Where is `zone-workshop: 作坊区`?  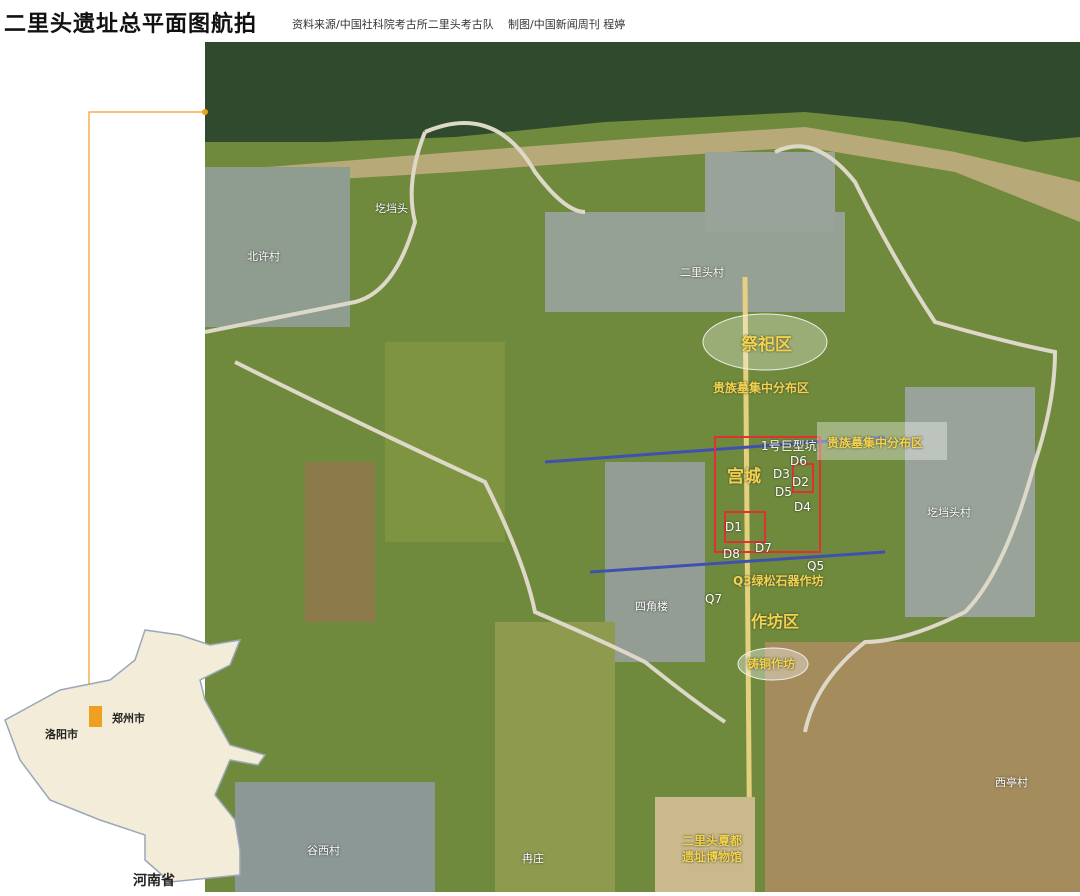 zone-workshop: 作坊区 is located at coordinates (775, 621).